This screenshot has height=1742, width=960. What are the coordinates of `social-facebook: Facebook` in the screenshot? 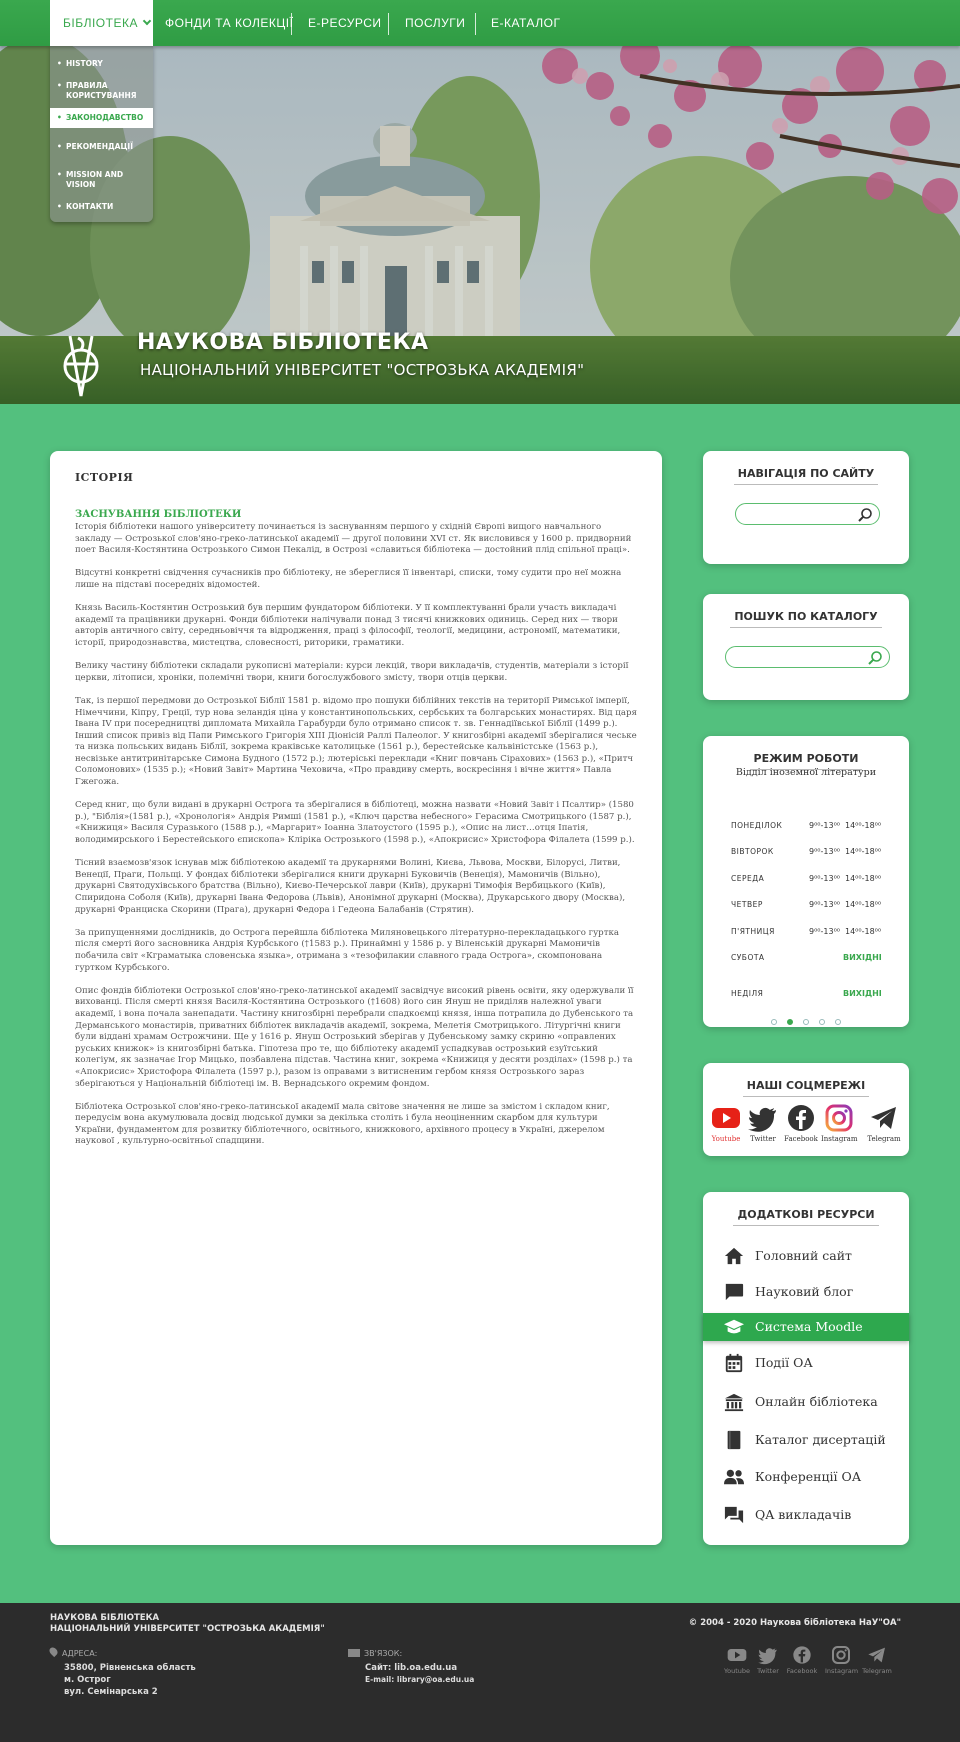 It's located at (801, 1123).